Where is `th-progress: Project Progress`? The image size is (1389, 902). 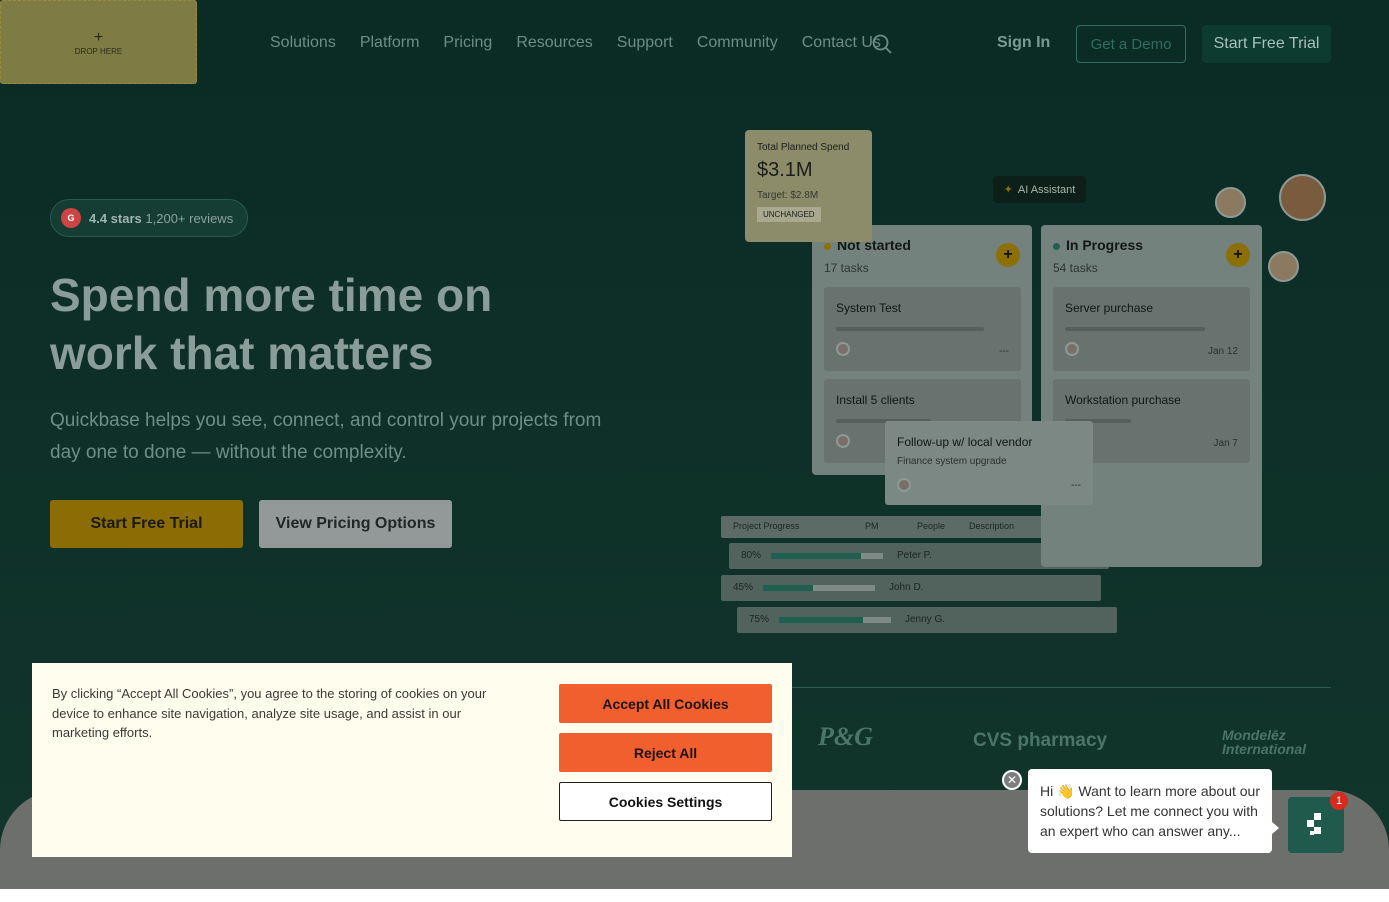
th-progress: Project Progress is located at coordinates (766, 526).